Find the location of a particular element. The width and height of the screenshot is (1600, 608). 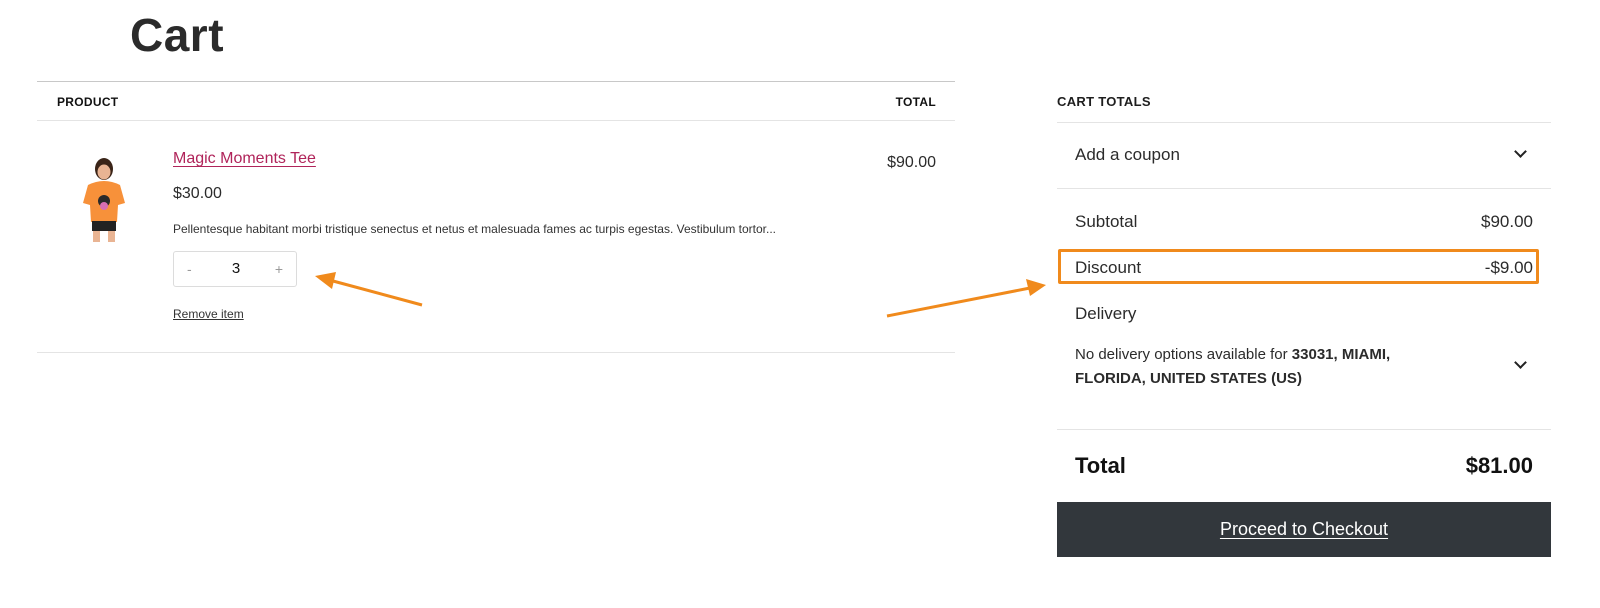

coupon-label: Add a coupon is located at coordinates (1127, 154).